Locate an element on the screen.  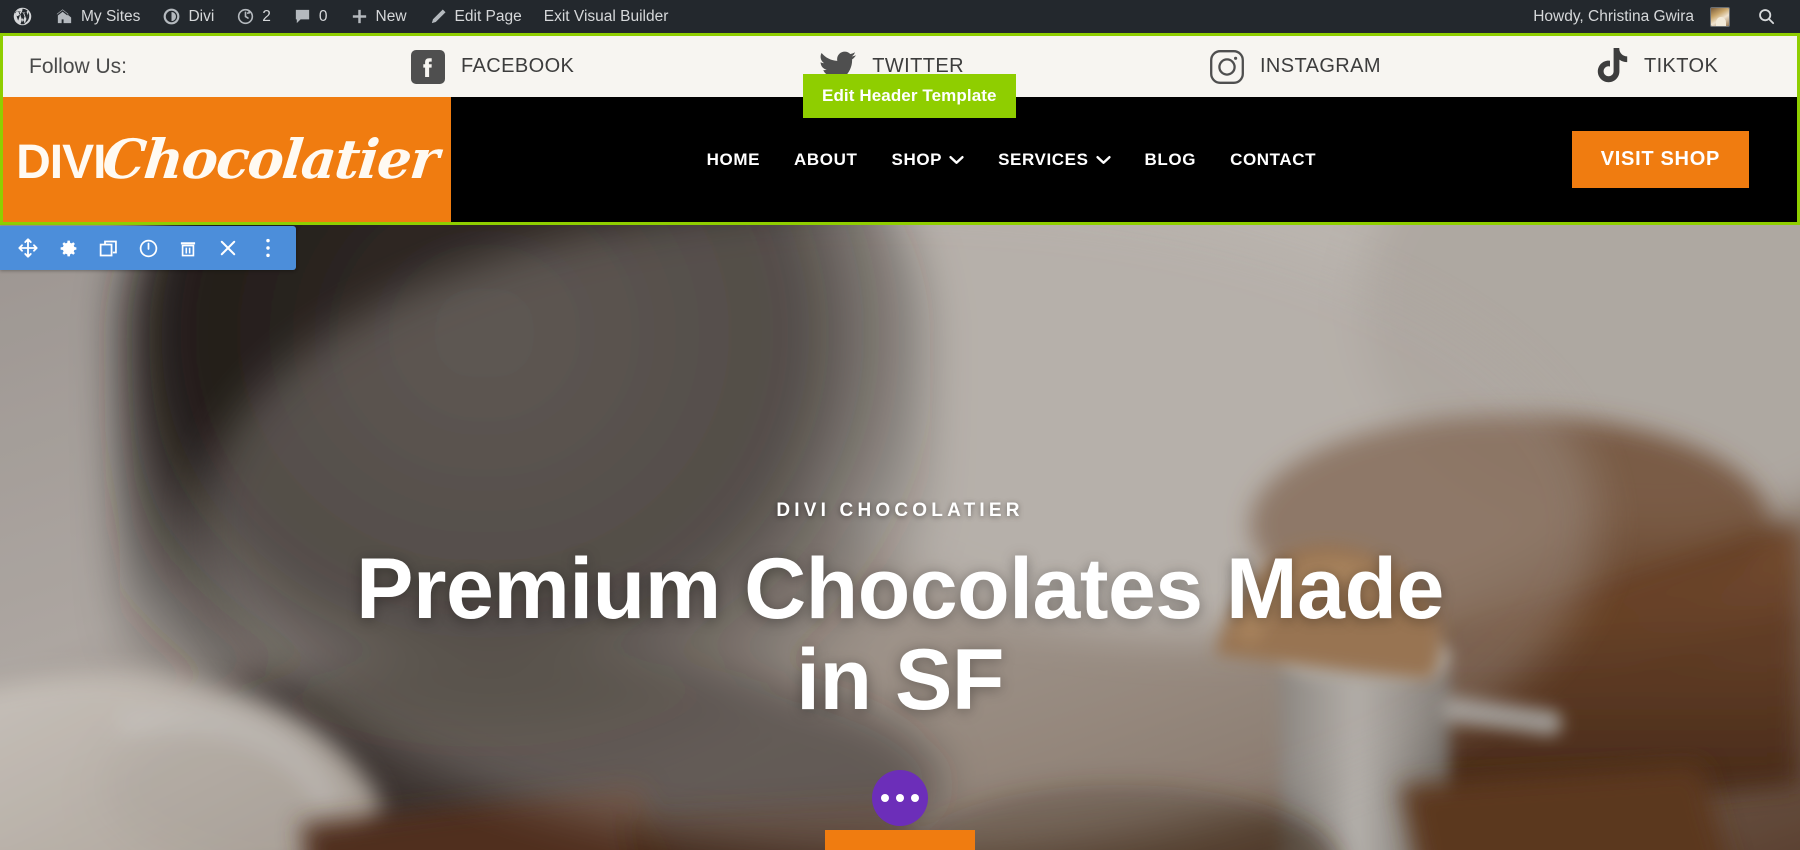
admin-bar-label: 0 is located at coordinates (323, 16).